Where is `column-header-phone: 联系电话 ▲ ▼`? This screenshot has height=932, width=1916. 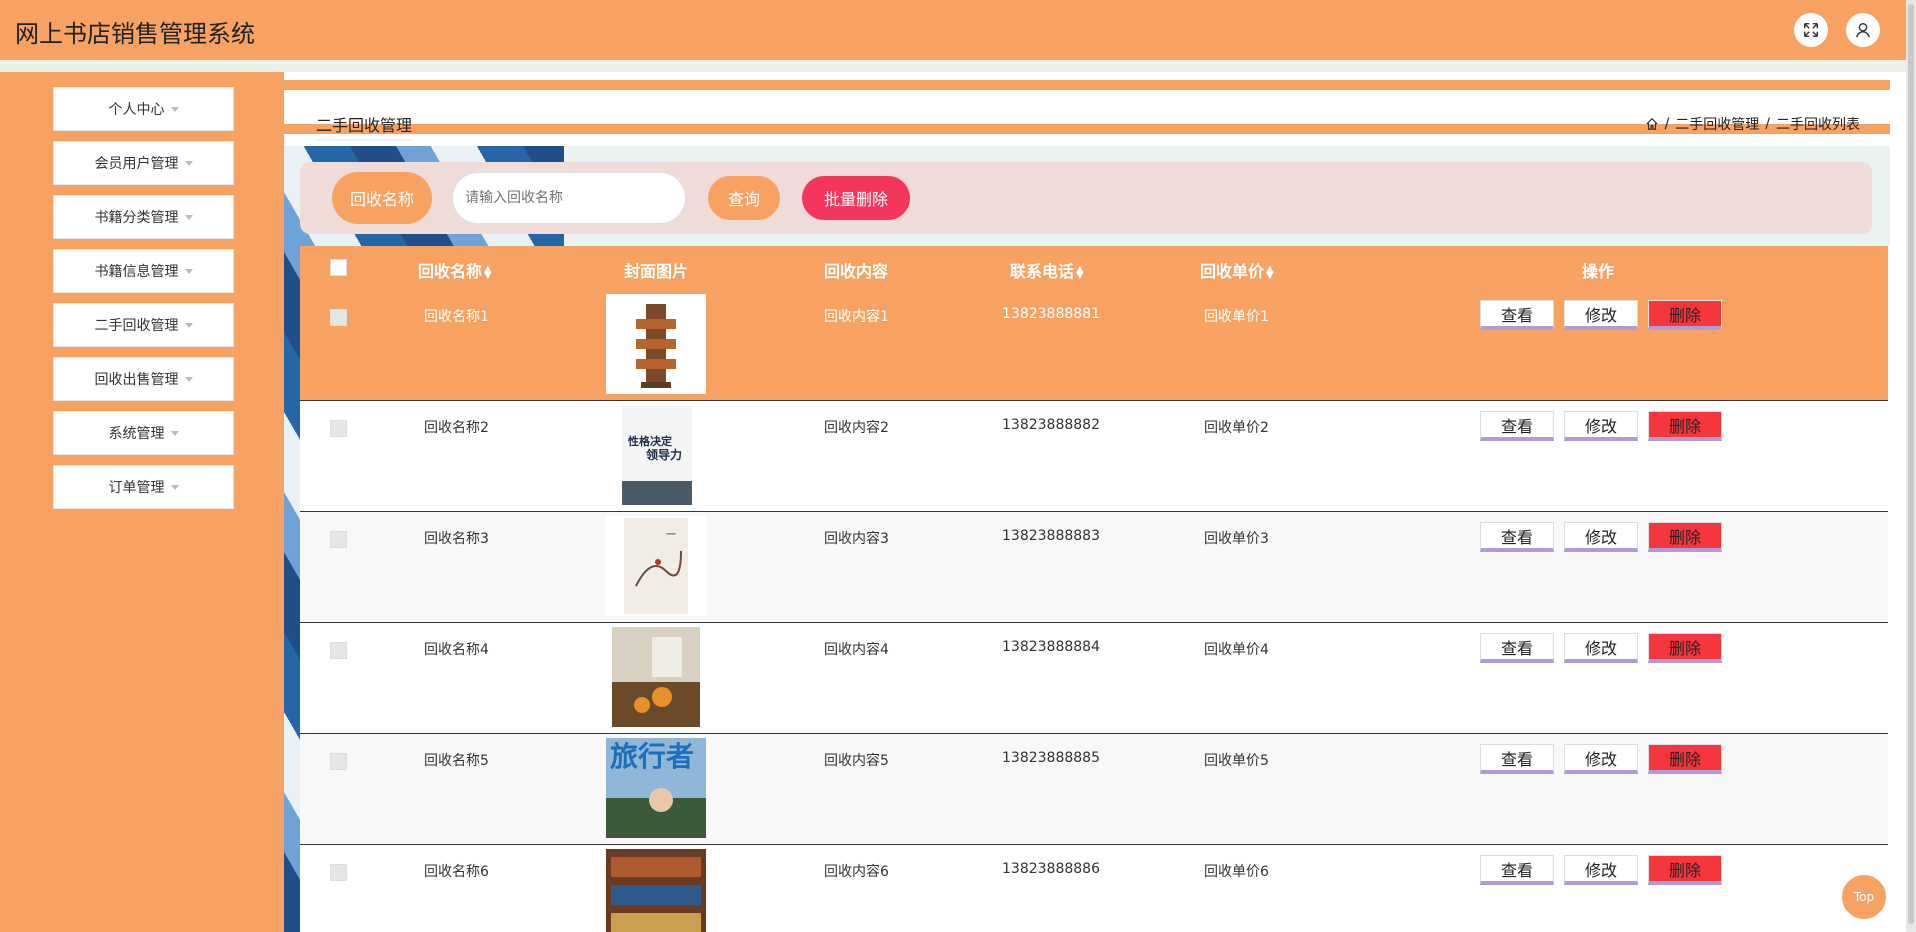 column-header-phone: 联系电话 ▲ ▼ is located at coordinates (1047, 270).